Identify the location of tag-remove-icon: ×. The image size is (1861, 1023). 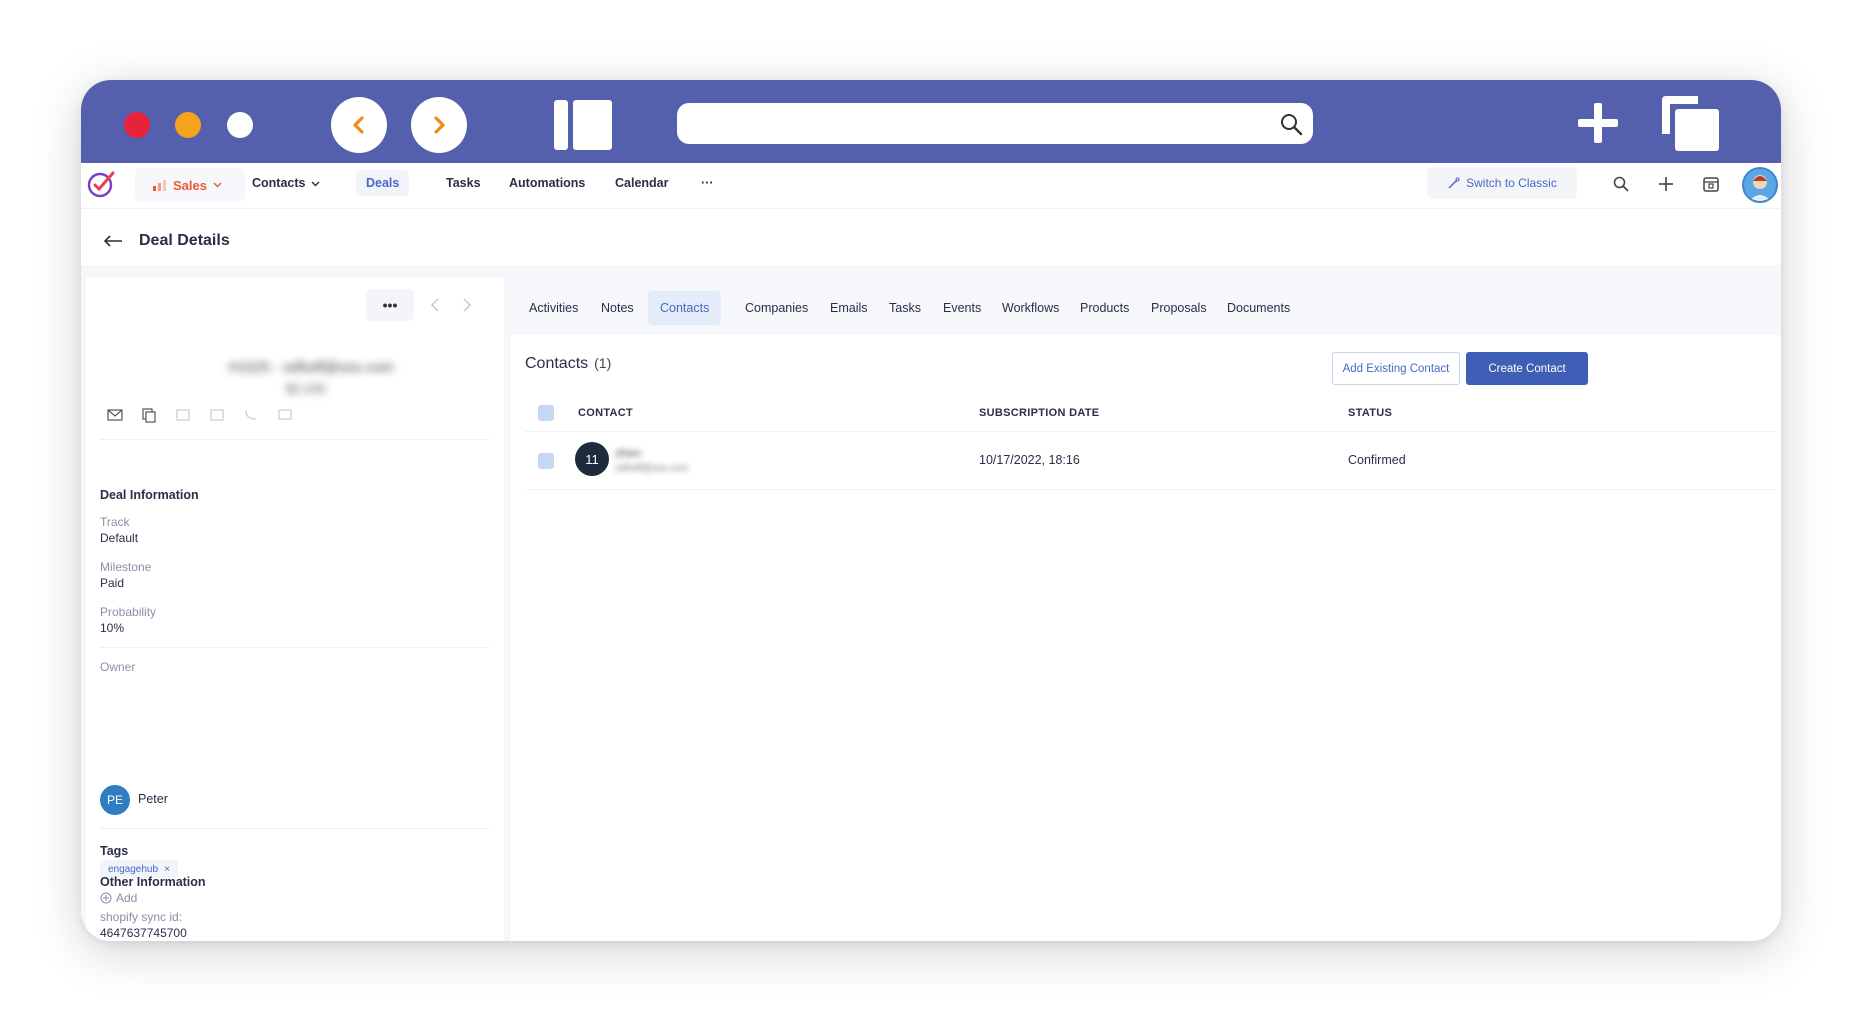
(167, 869).